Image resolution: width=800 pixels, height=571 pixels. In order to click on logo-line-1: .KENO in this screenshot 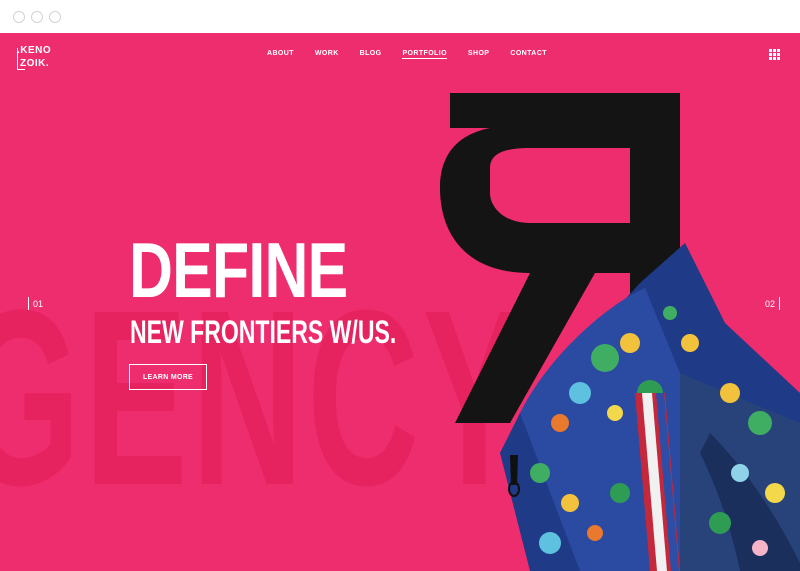, I will do `click(34, 50)`.